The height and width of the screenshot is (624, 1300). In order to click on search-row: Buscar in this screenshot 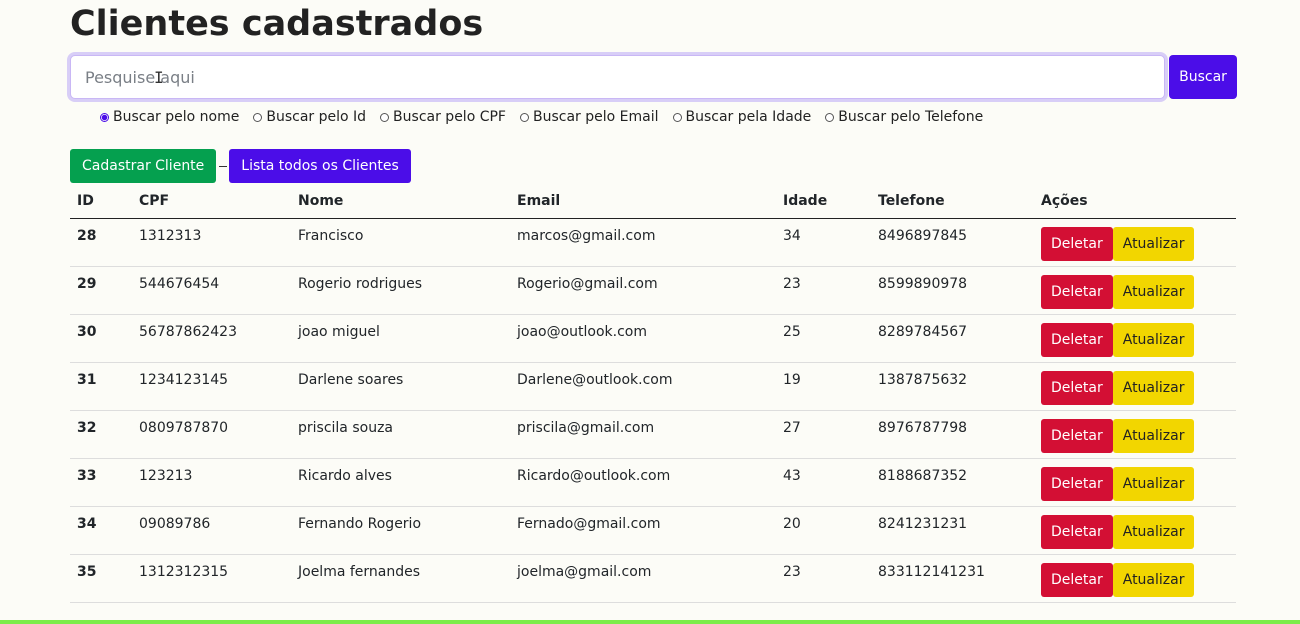, I will do `click(653, 77)`.